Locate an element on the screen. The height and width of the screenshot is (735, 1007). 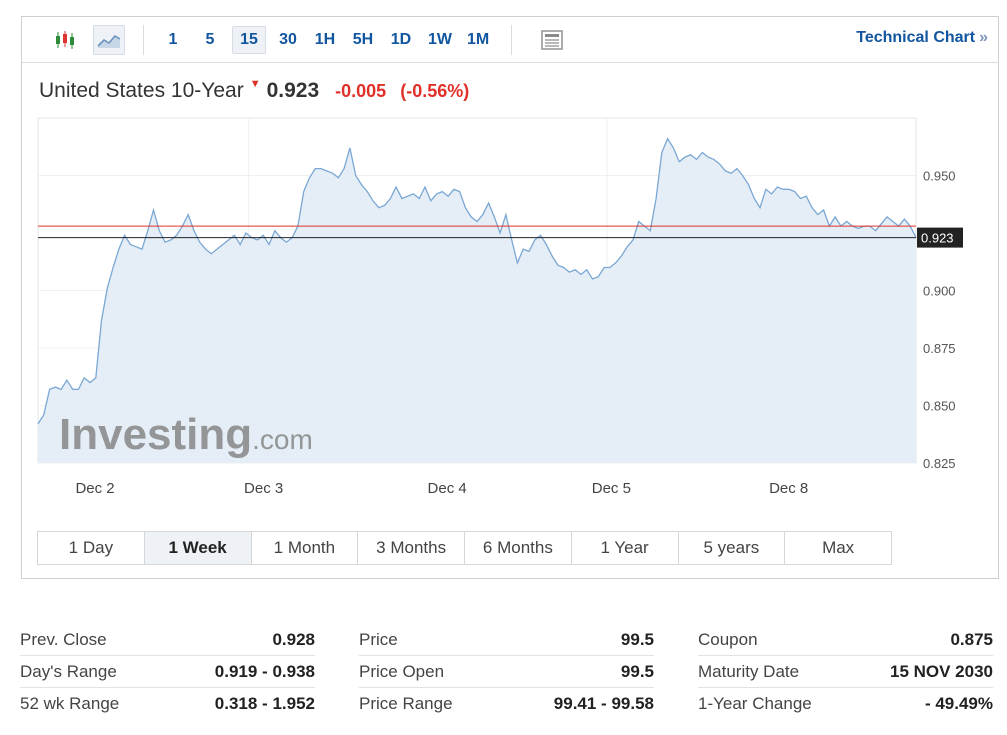
stat-row: Maturity Date 15 NOV 2030 is located at coordinates (845, 672).